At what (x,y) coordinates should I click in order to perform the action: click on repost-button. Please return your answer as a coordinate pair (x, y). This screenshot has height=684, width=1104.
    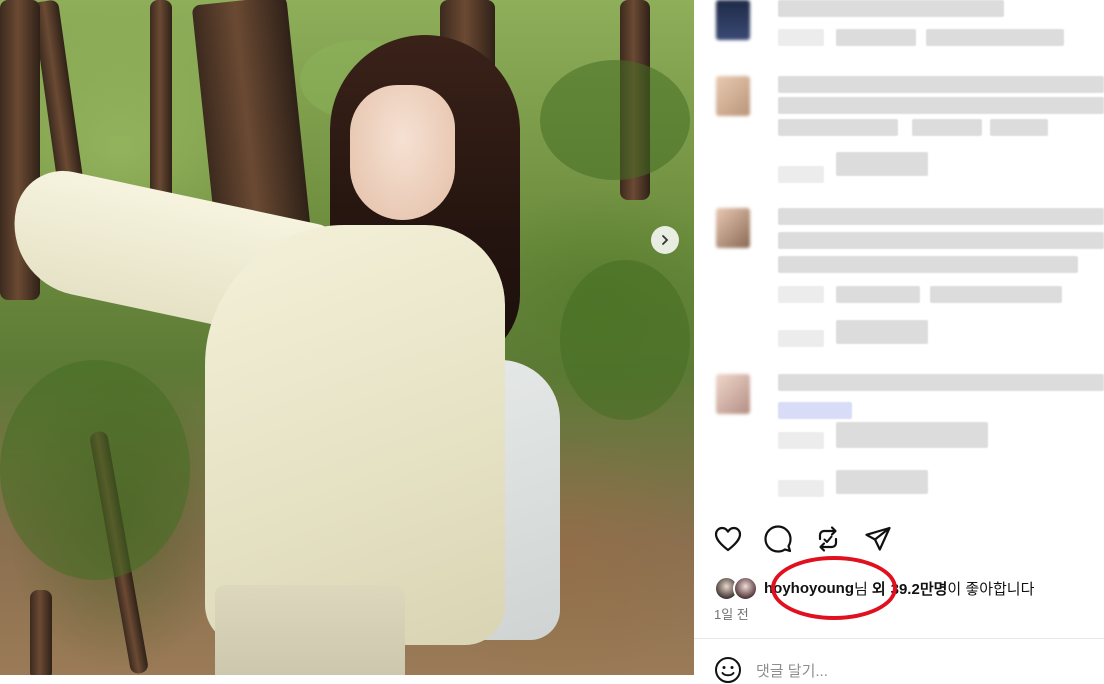
    Looking at the image, I should click on (828, 539).